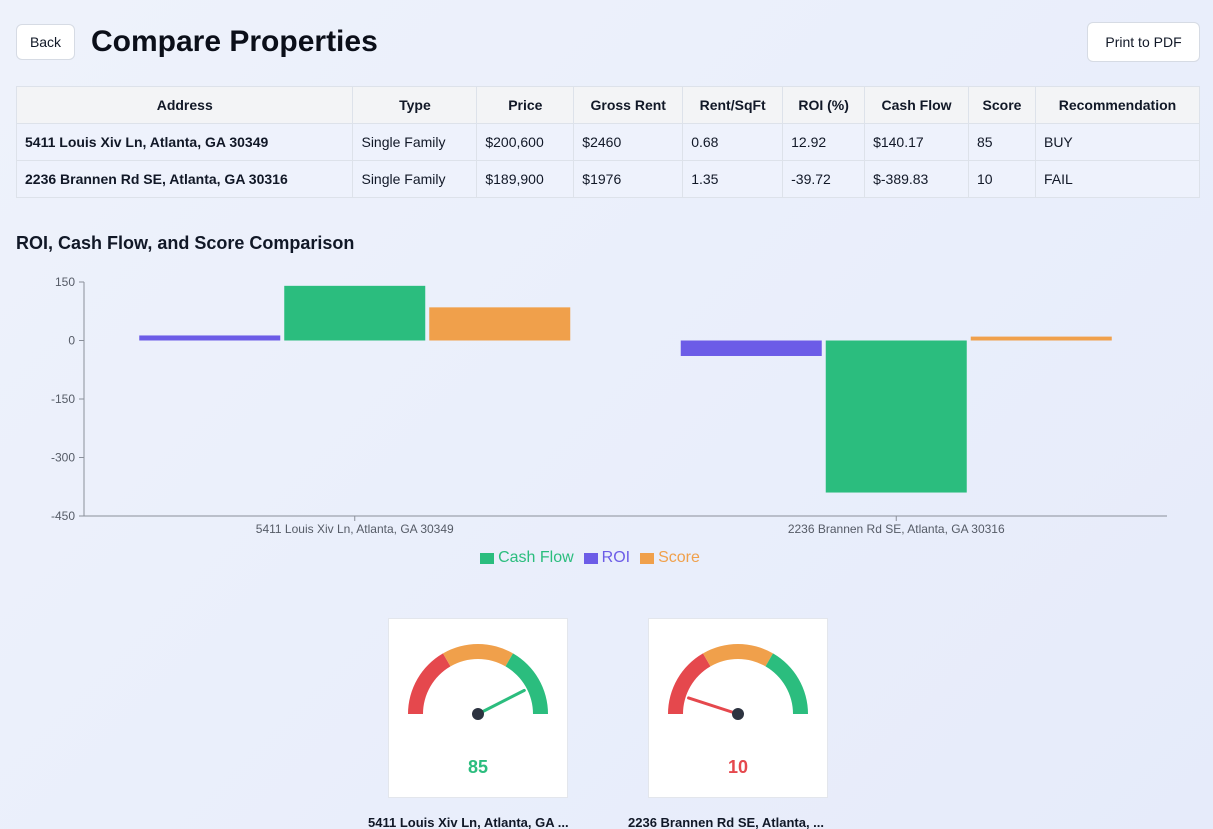 This screenshot has height=829, width=1213. What do you see at coordinates (733, 105) in the screenshot?
I see `column-header: Rent/SqFt` at bounding box center [733, 105].